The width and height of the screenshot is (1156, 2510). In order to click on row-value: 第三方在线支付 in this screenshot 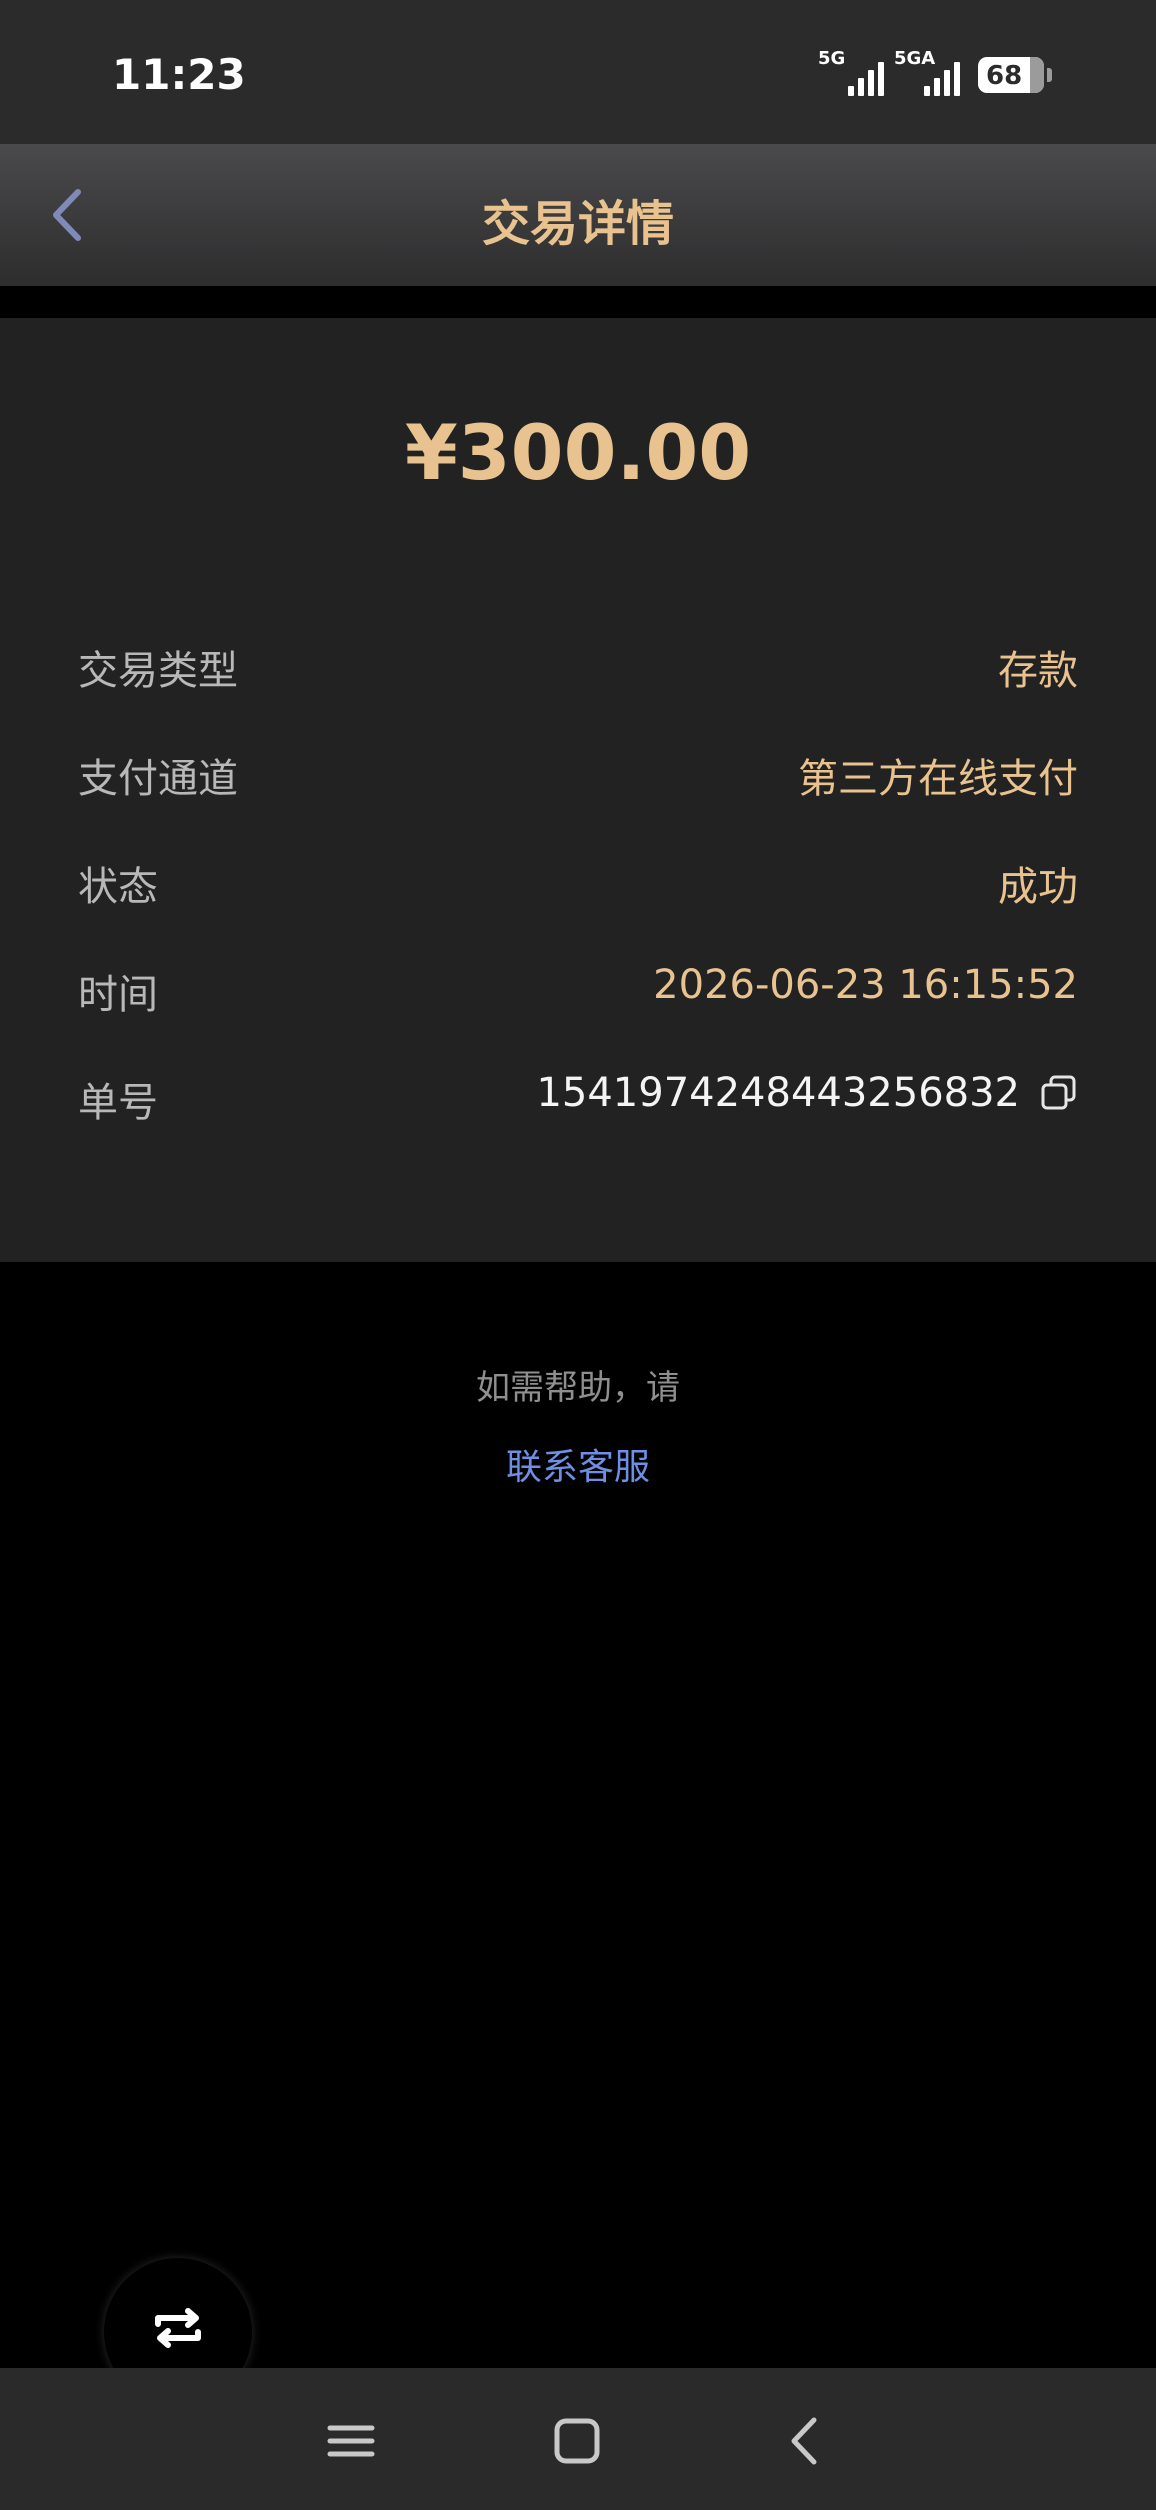, I will do `click(938, 779)`.